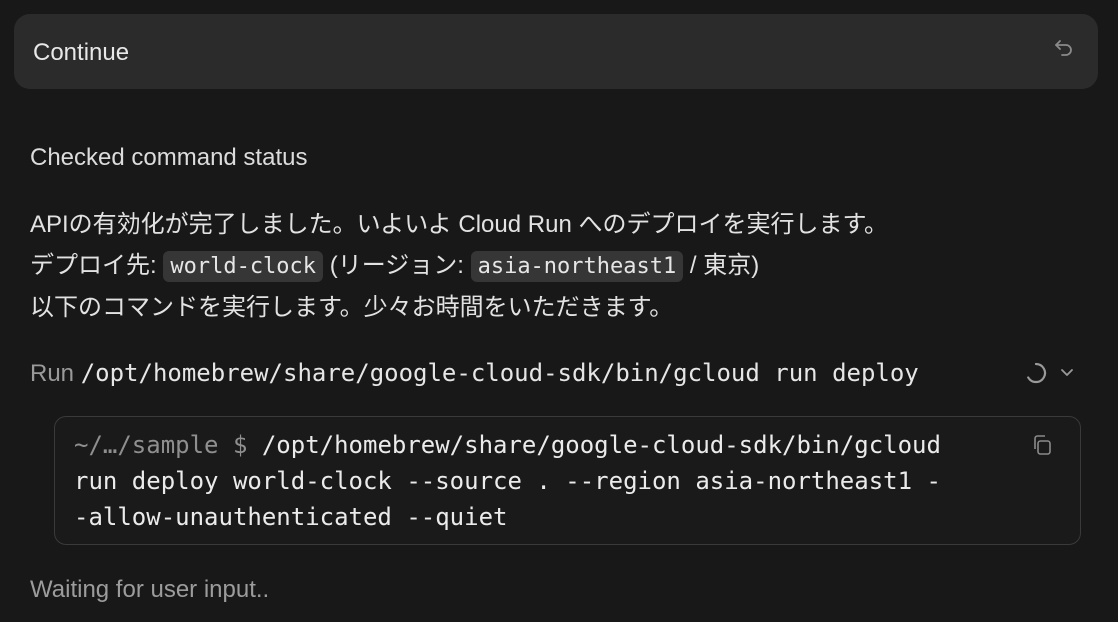 The height and width of the screenshot is (622, 1118). Describe the element at coordinates (169, 157) in the screenshot. I see `command-status-line: Checked command status` at that location.